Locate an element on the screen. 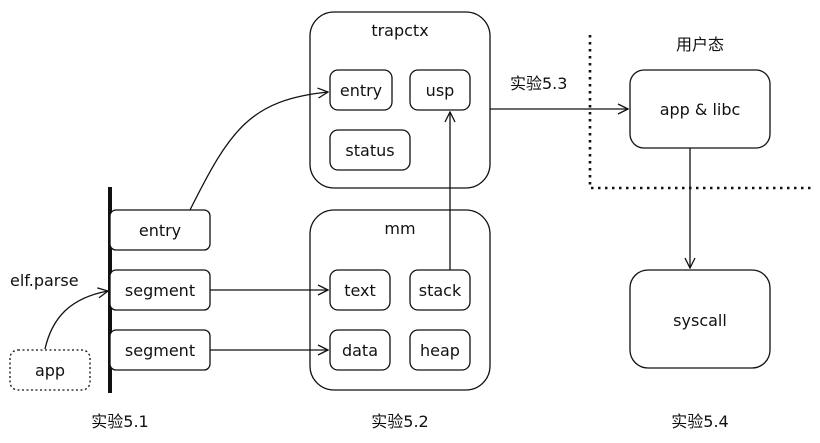 The width and height of the screenshot is (820, 443). elf-segment-node-1: segment is located at coordinates (160, 290).